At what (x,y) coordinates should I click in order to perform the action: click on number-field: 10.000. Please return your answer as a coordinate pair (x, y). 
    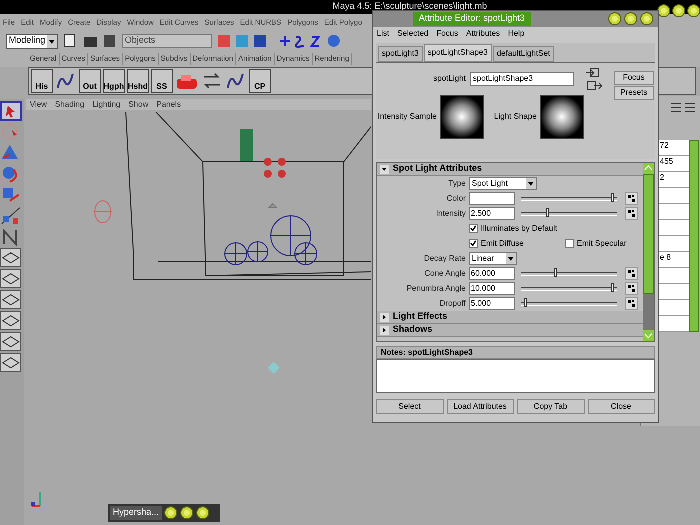
    Looking at the image, I should click on (492, 288).